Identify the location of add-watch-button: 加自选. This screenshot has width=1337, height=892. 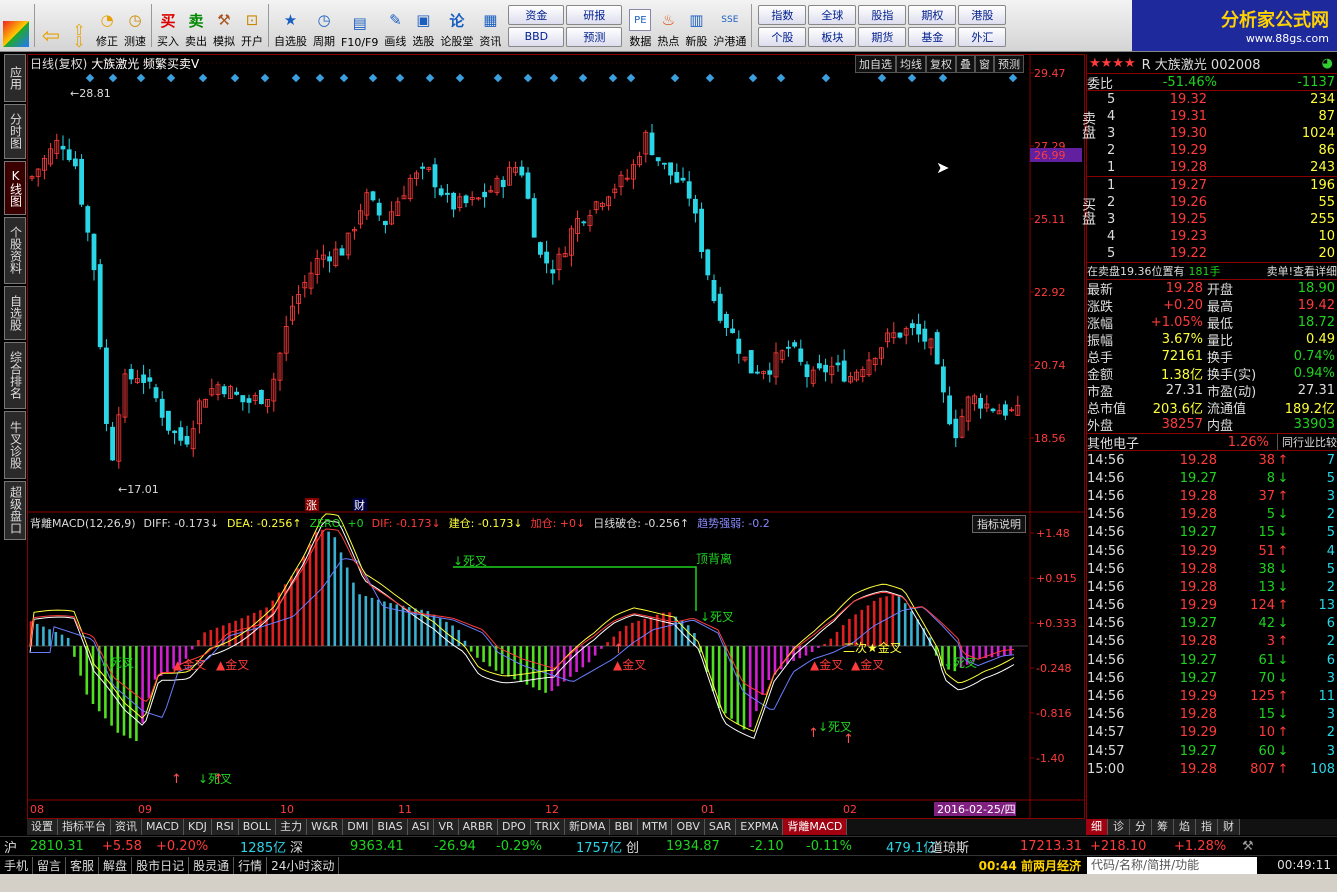
(875, 64).